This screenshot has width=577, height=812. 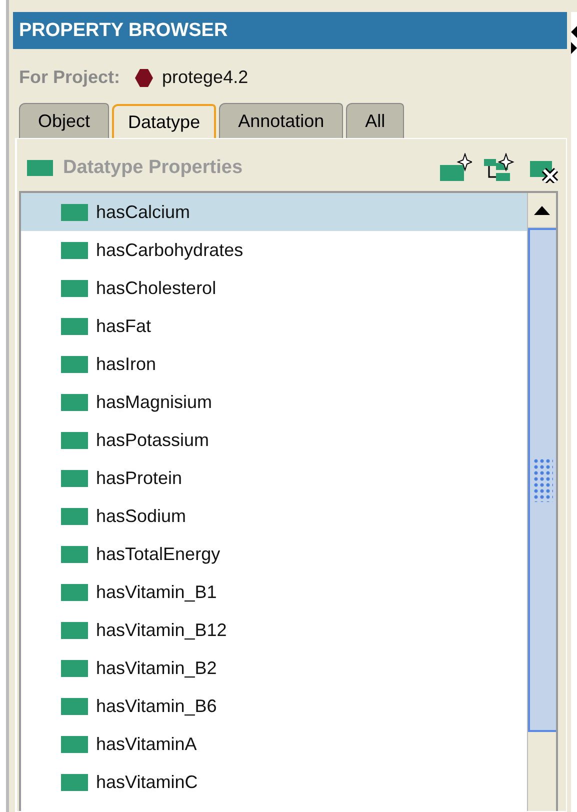 What do you see at coordinates (375, 120) in the screenshot?
I see `tab: All` at bounding box center [375, 120].